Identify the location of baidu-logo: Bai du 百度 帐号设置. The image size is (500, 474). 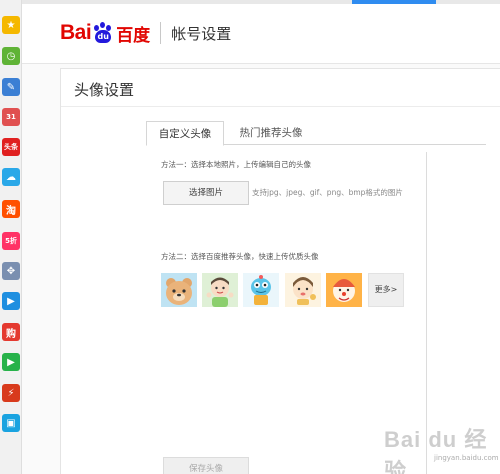
(145, 33).